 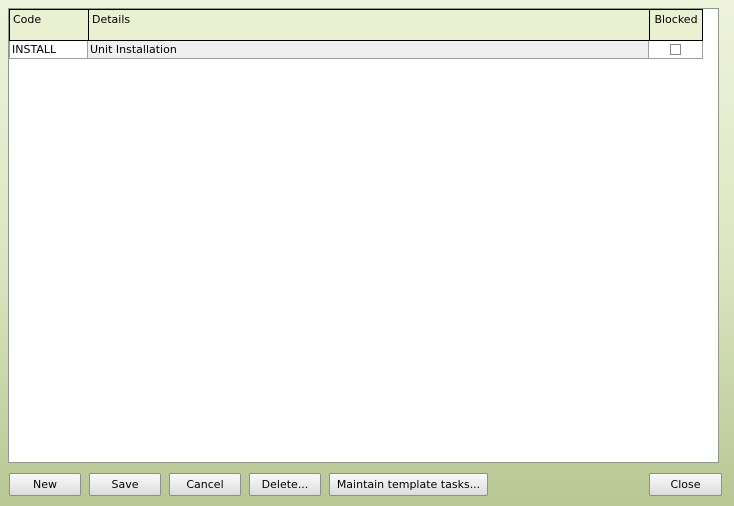 I want to click on column-header-blocked: Blocked, so click(x=676, y=25).